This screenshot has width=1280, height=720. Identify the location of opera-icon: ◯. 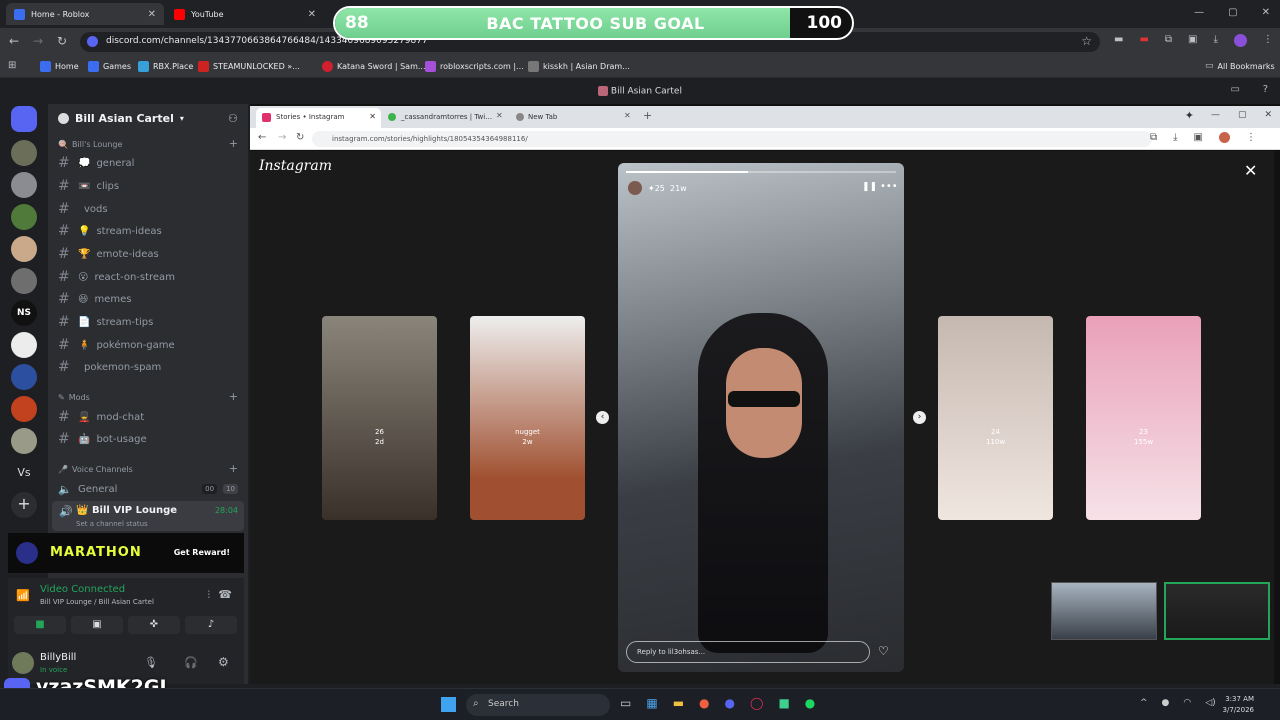
(756, 703).